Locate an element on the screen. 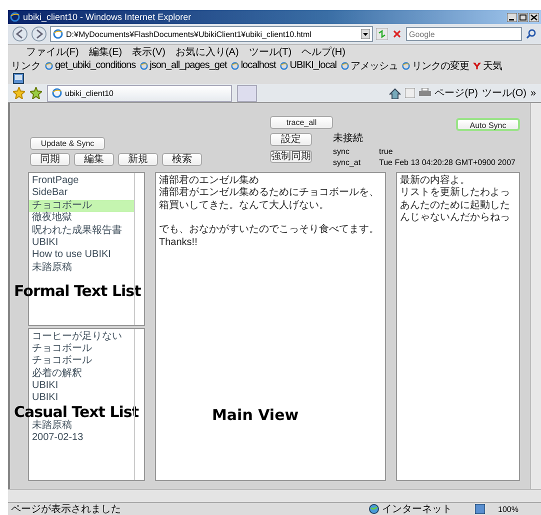 This screenshot has width=541, height=515. browser-icon is located at coordinates (15, 17).